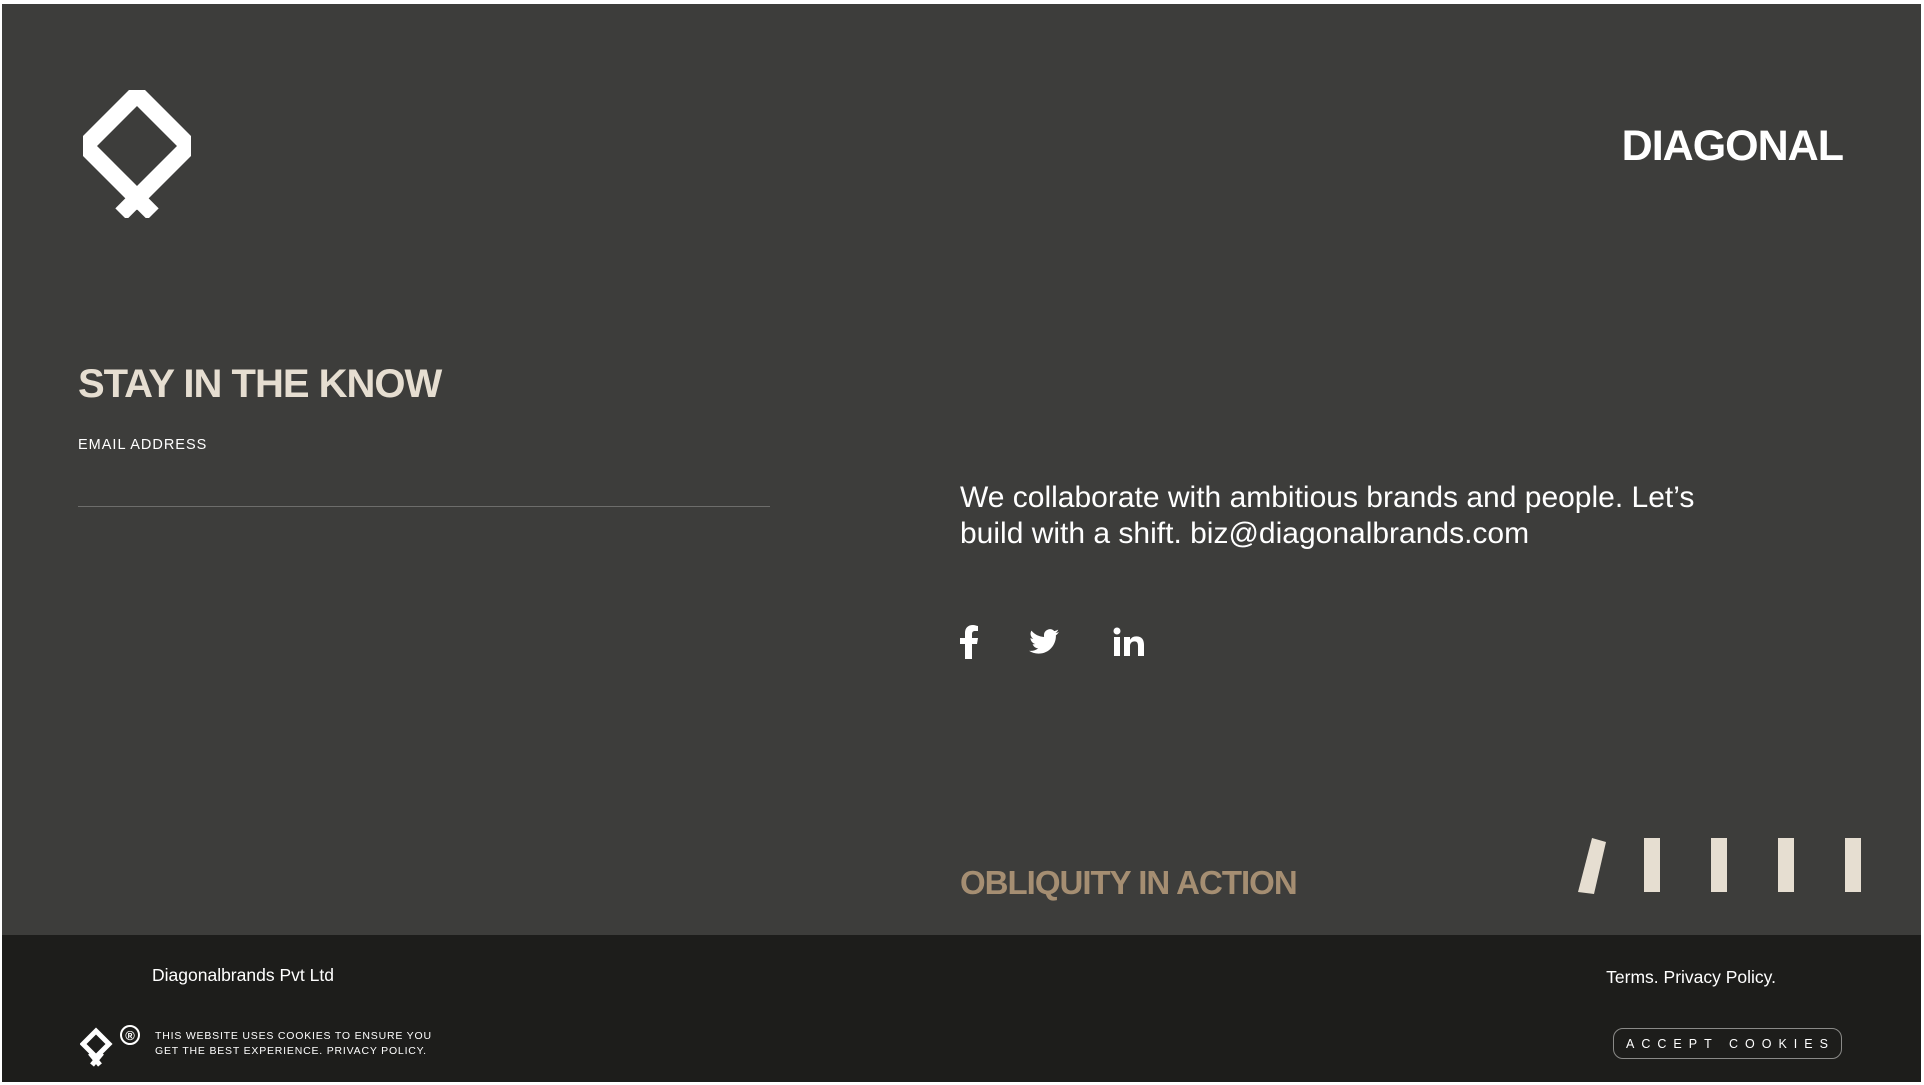  I want to click on legal-links: Terms. Privacy Policy., so click(1691, 977).